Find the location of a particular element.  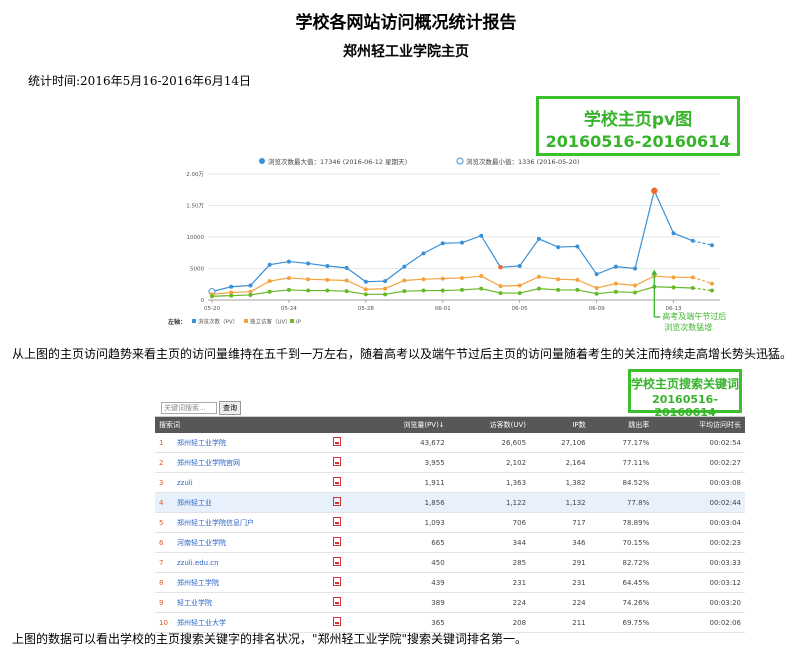

pv-box-title: 学校主页pv图 is located at coordinates (638, 120).